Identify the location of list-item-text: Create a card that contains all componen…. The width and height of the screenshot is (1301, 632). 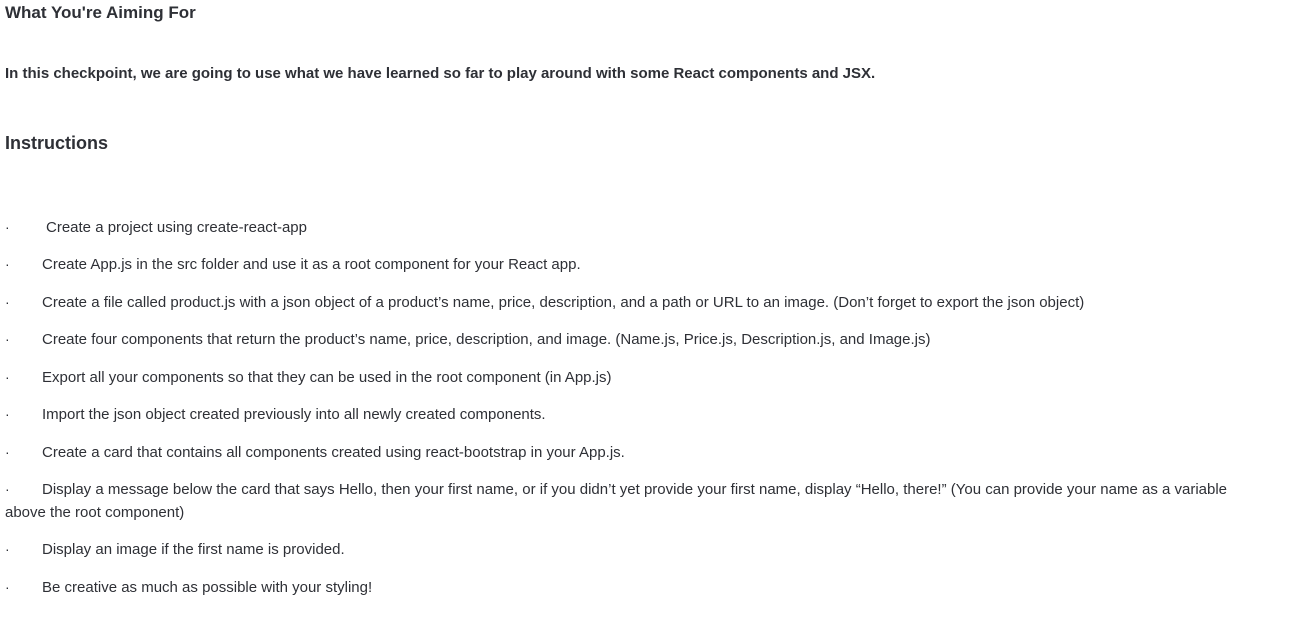
(333, 452).